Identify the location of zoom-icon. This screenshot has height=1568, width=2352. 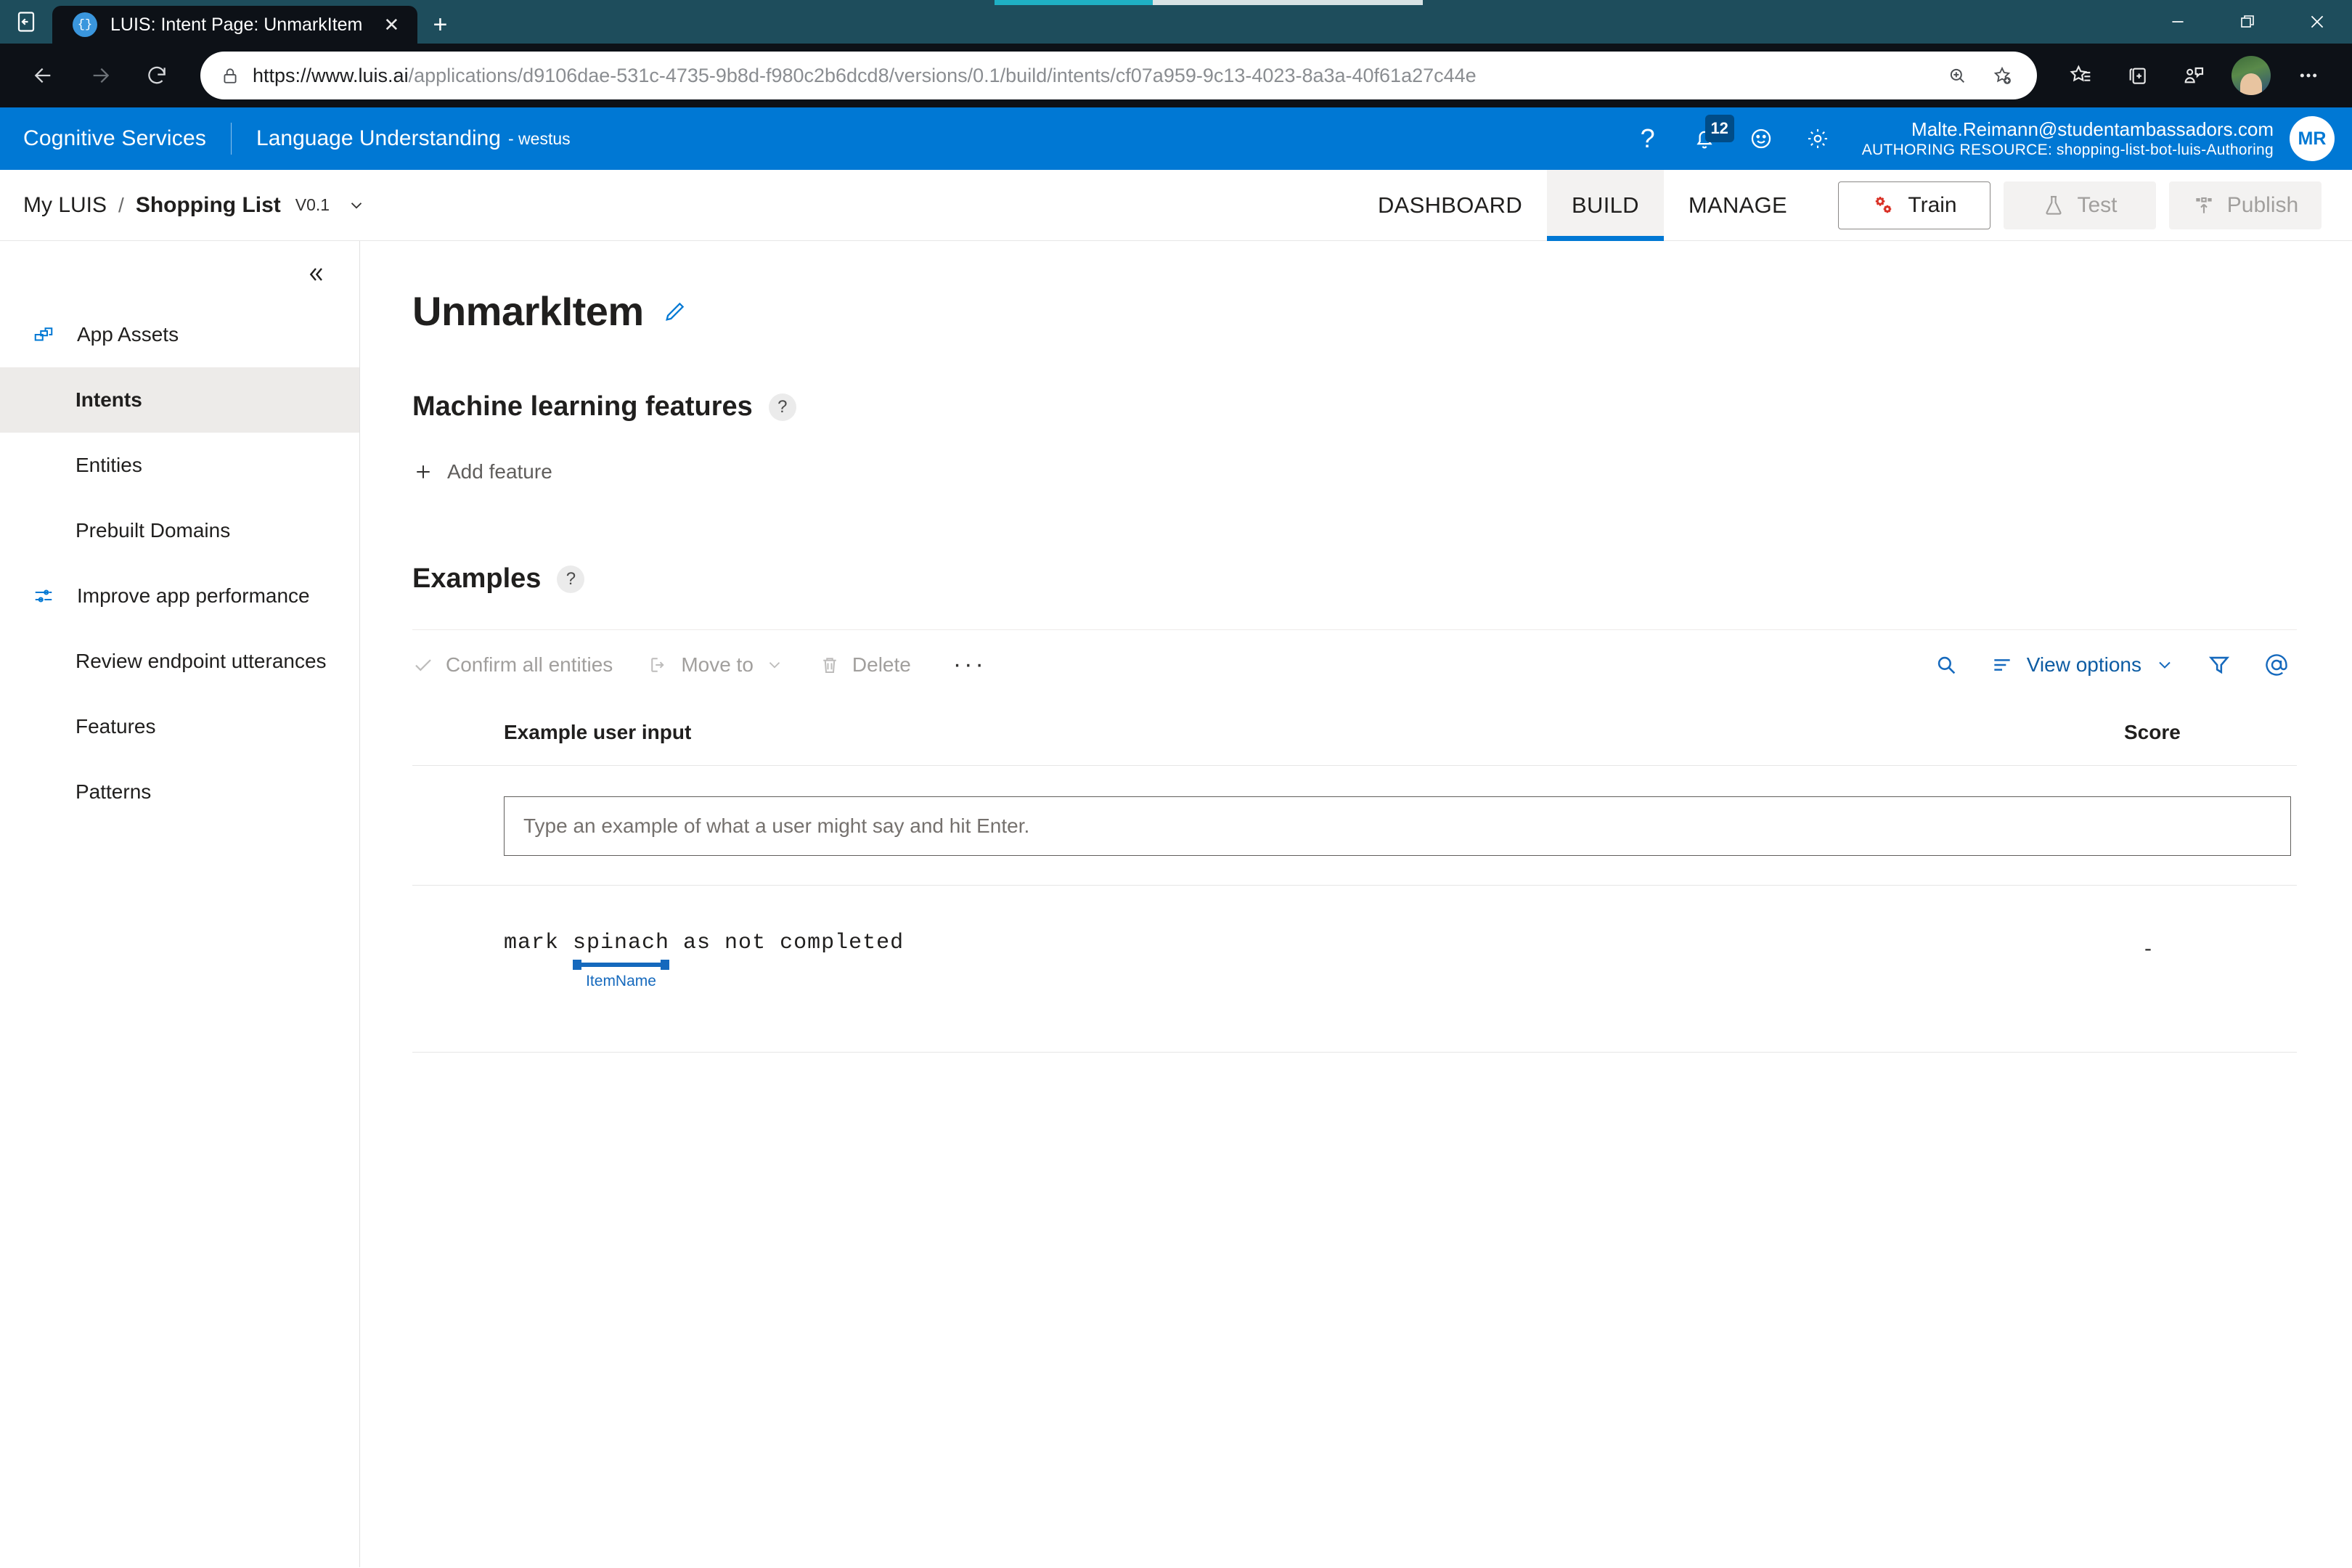
(1957, 76).